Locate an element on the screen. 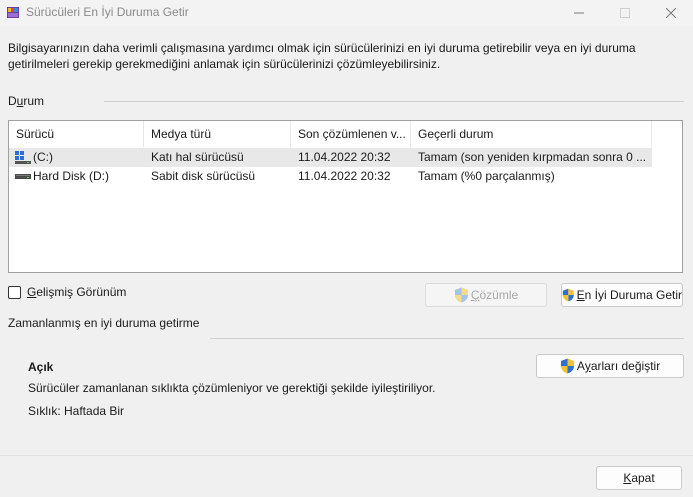 Image resolution: width=693 pixels, height=497 pixels. windows-drive-icon is located at coordinates (23, 157).